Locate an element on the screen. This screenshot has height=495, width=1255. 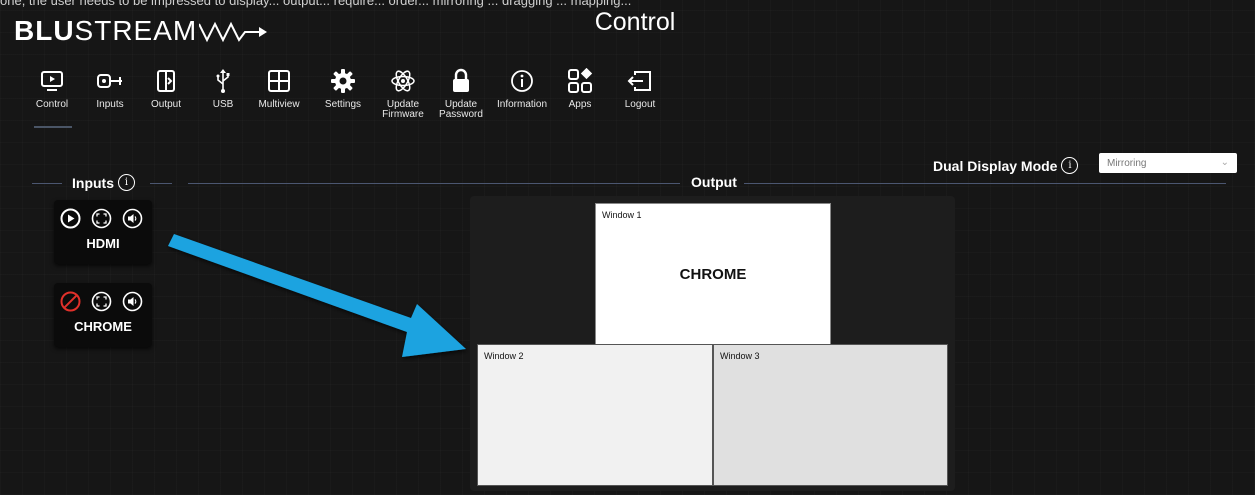
dual-display-mode-label: Dual Display Mode i is located at coordinates (1006, 165).